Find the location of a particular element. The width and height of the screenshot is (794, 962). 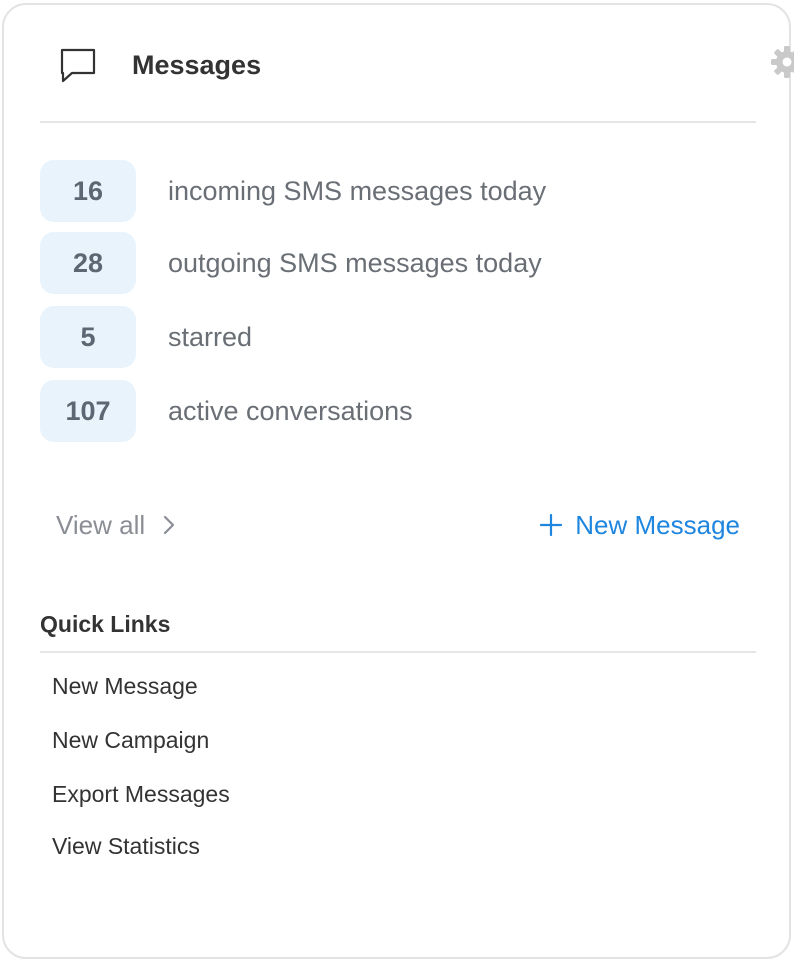

stat-label: outgoing SMS messages today is located at coordinates (355, 262).